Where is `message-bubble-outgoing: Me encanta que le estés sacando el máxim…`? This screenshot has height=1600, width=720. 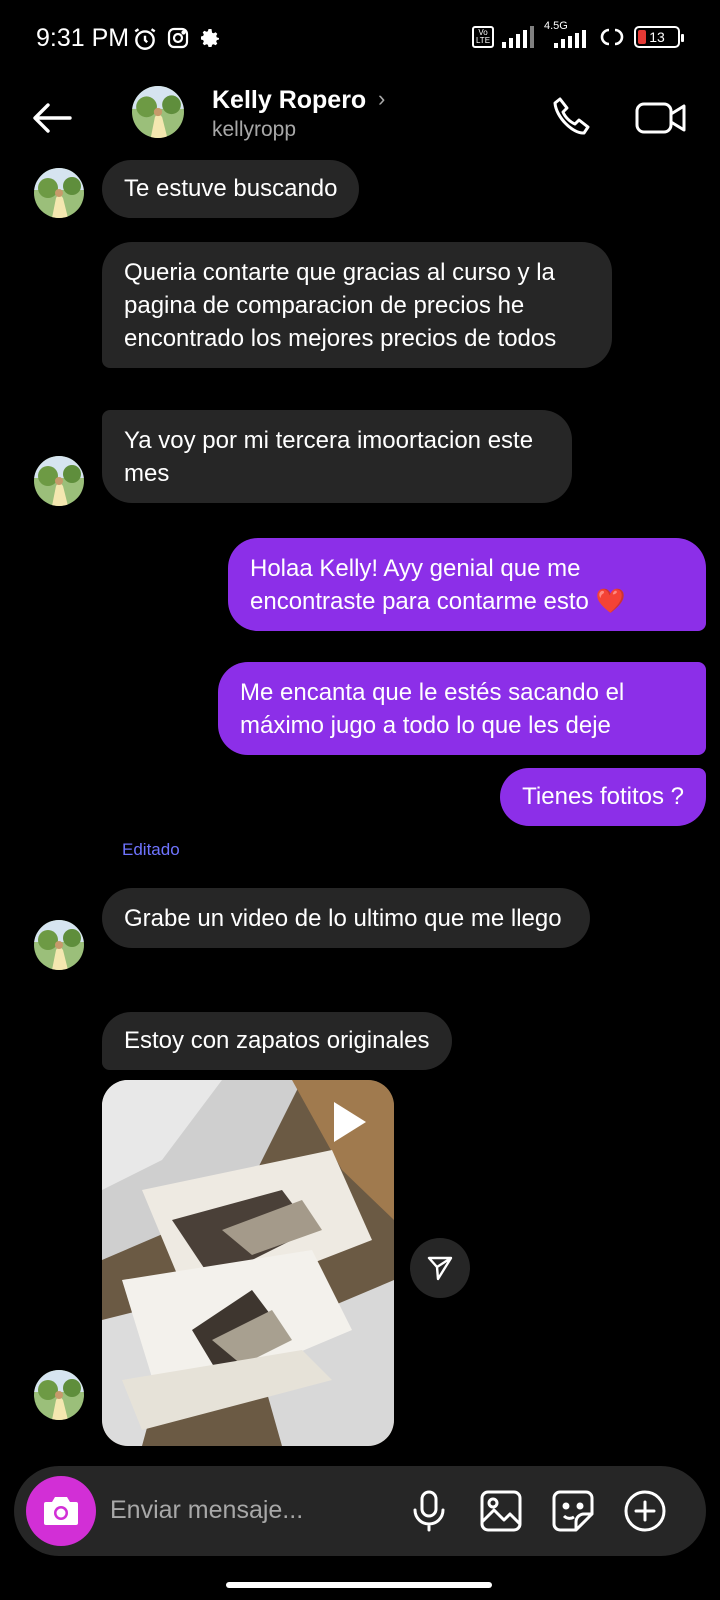 message-bubble-outgoing: Me encanta que le estés sacando el máxim… is located at coordinates (462, 708).